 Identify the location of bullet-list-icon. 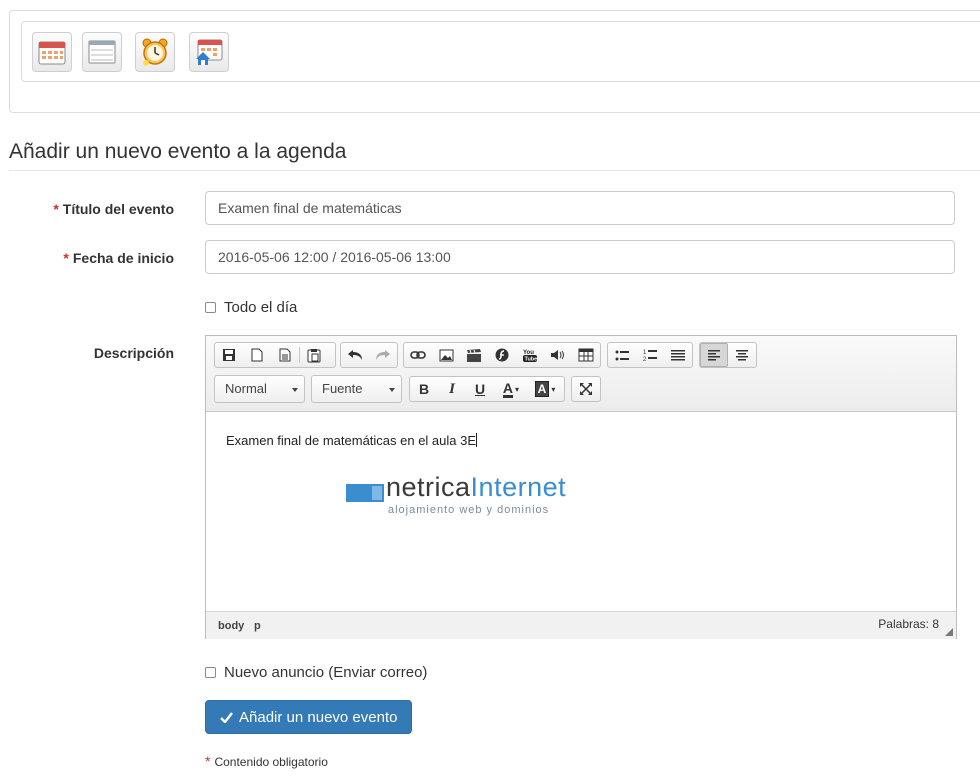
(622, 355).